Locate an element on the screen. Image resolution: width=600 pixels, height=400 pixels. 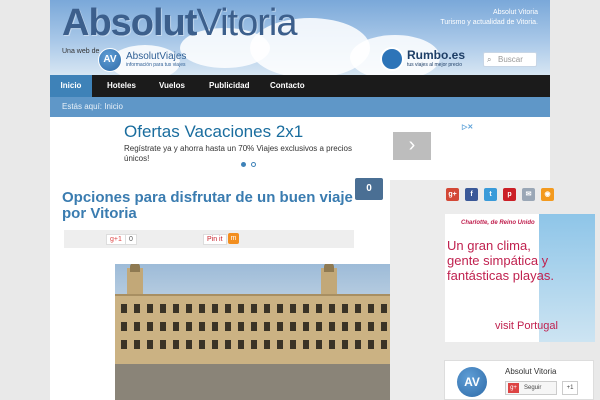
nav-item-vuelos: Vuelos is located at coordinates (172, 86).